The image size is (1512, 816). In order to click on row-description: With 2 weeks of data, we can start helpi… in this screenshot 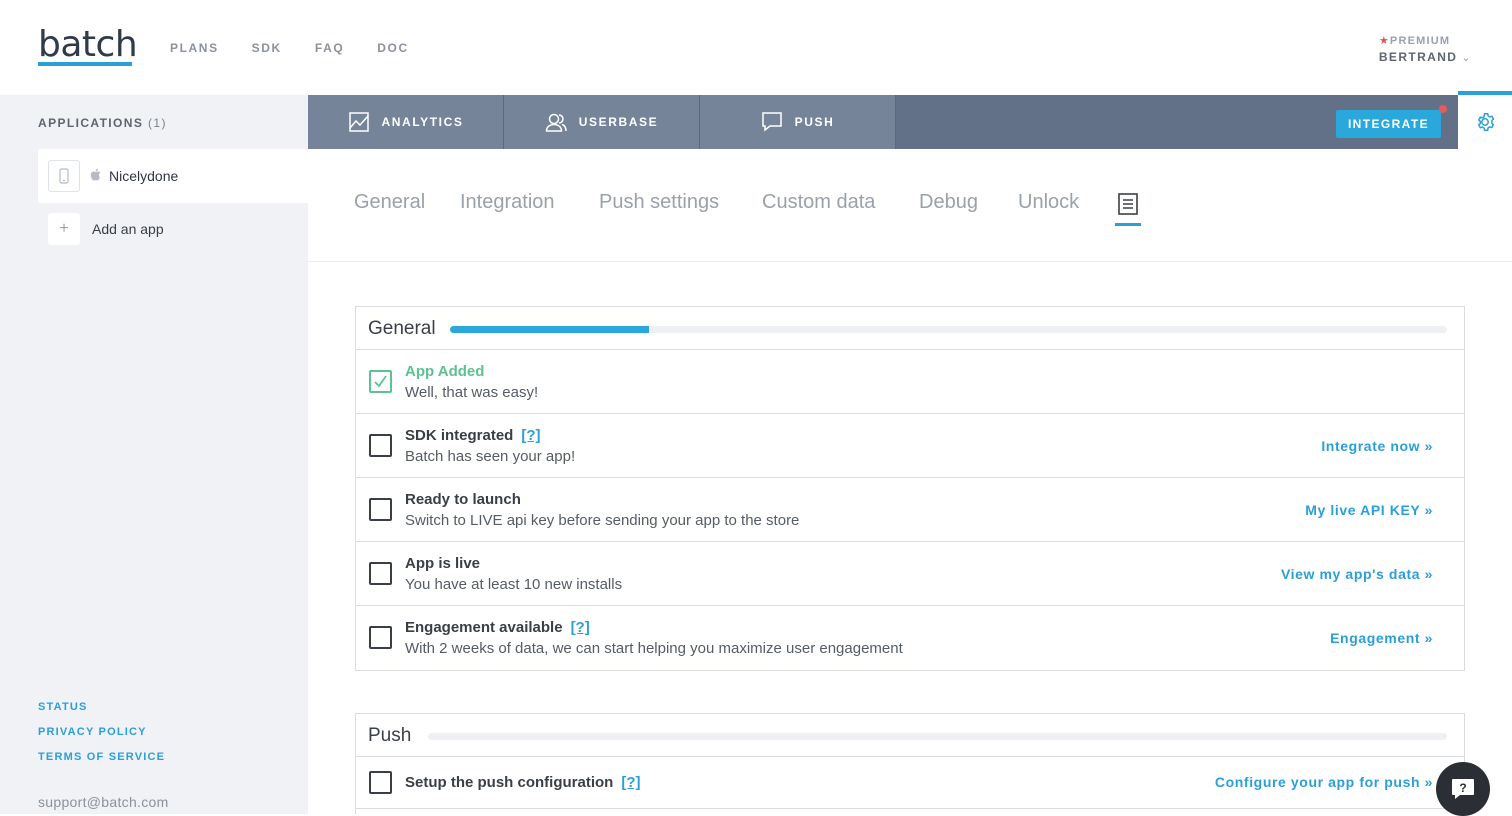, I will do `click(654, 648)`.